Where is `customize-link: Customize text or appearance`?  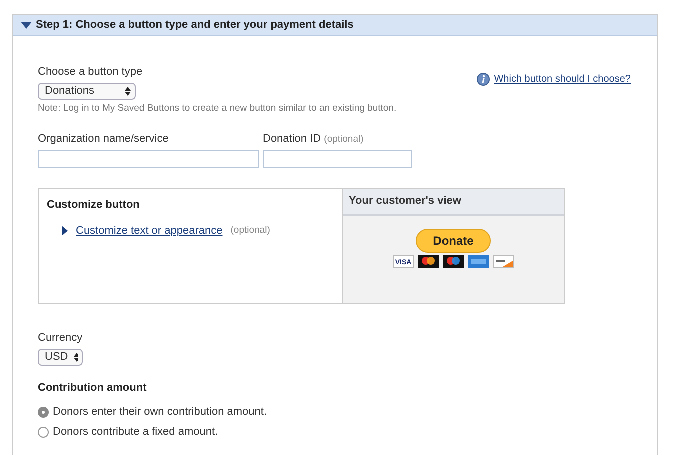
customize-link: Customize text or appearance is located at coordinates (149, 231).